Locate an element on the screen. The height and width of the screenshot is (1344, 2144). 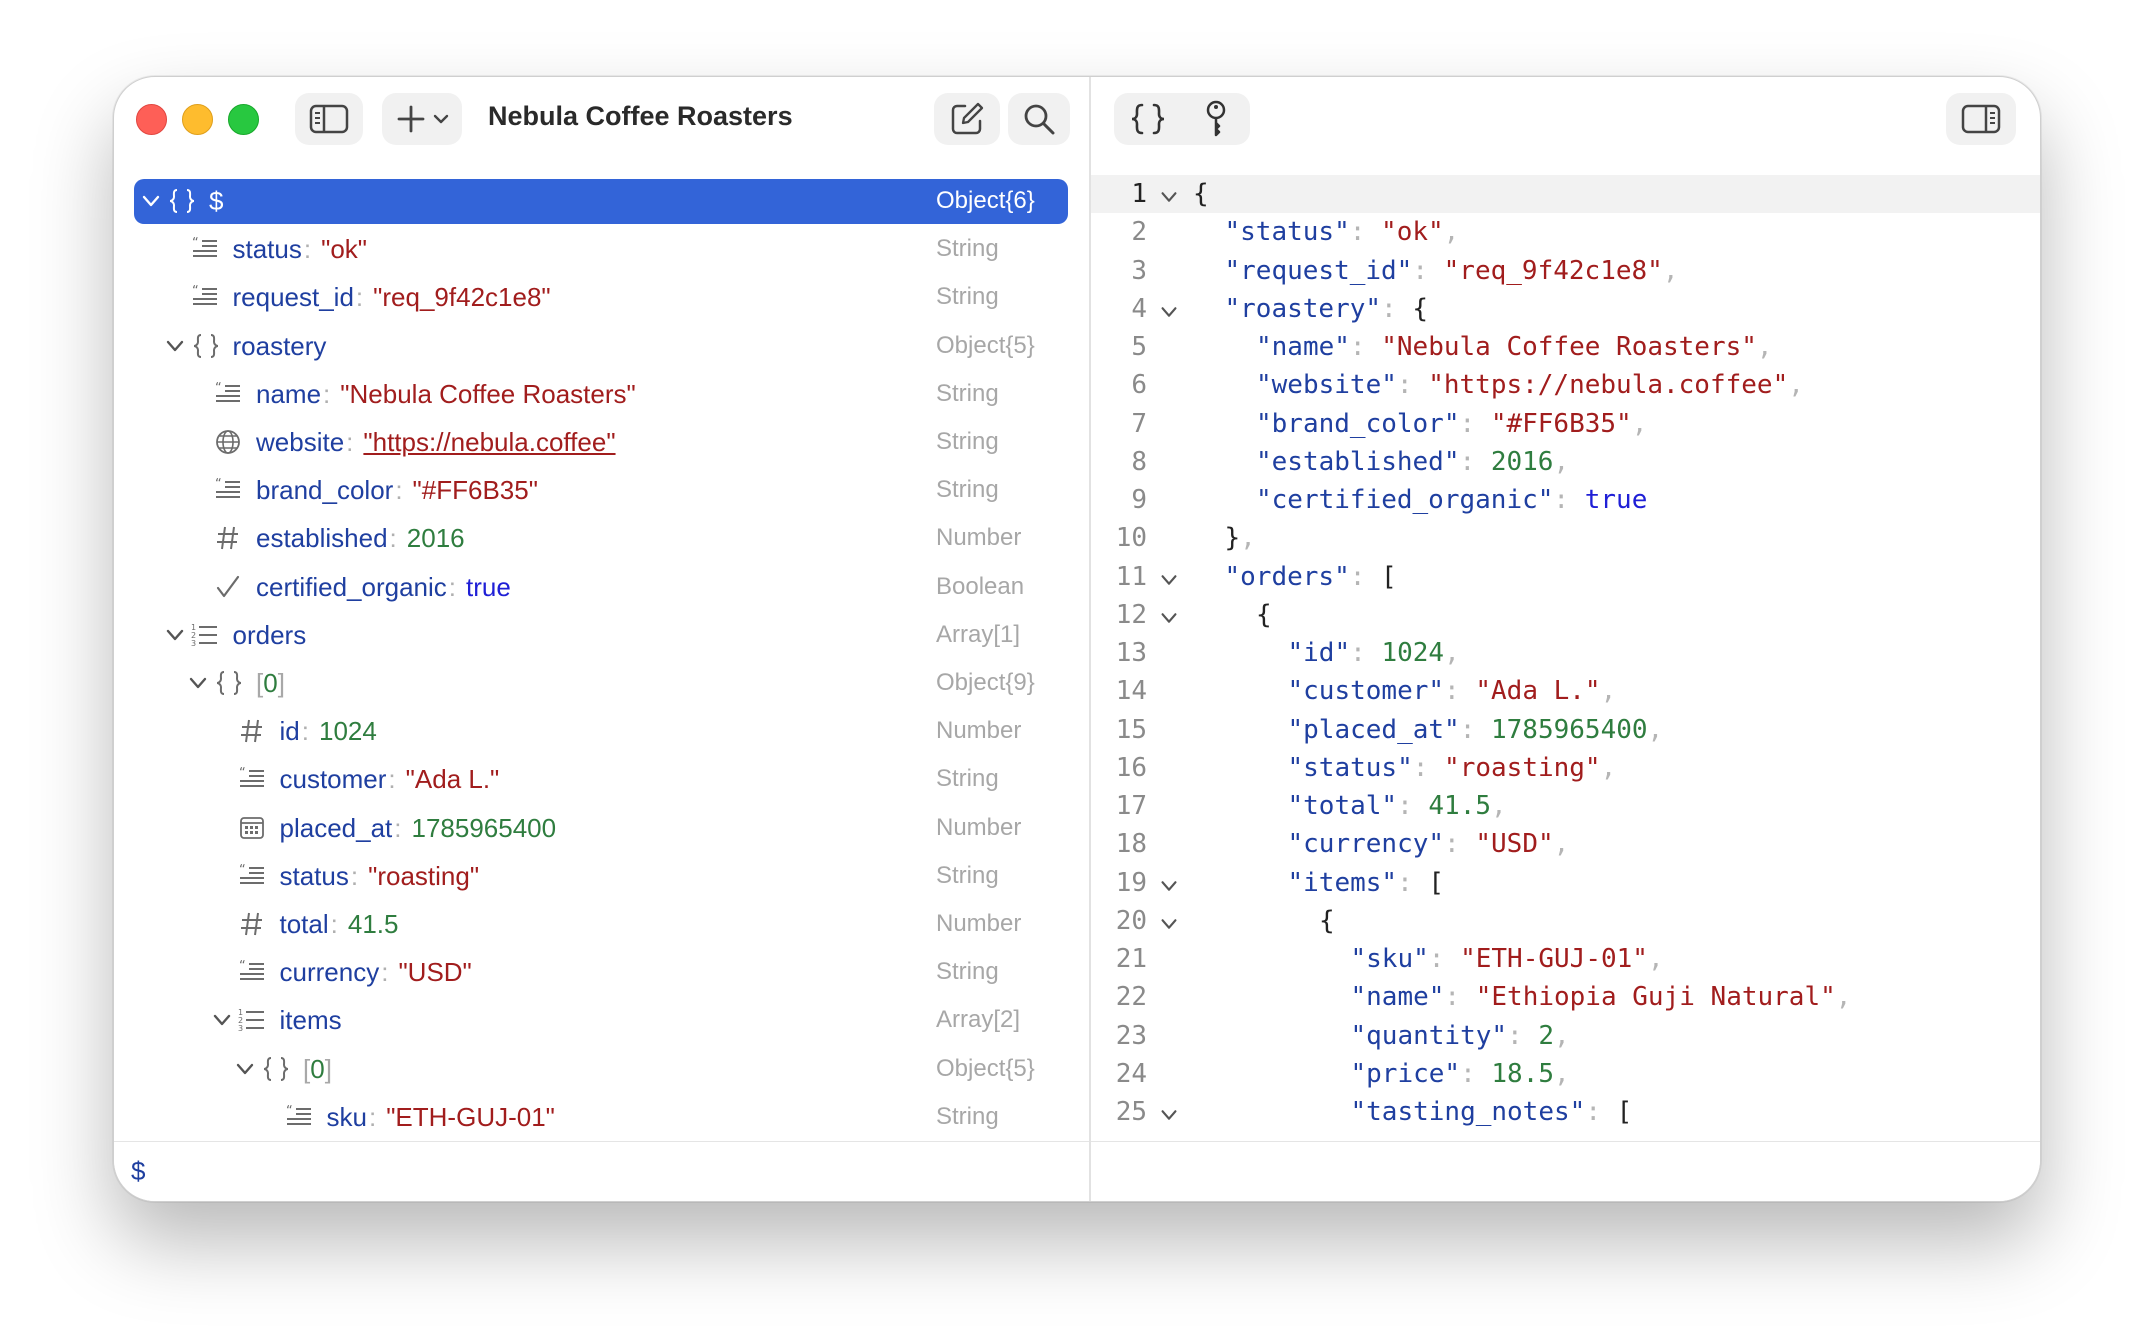
tree-row: “ name: "Nebula Coffee Roasters" String is located at coordinates (601, 394).